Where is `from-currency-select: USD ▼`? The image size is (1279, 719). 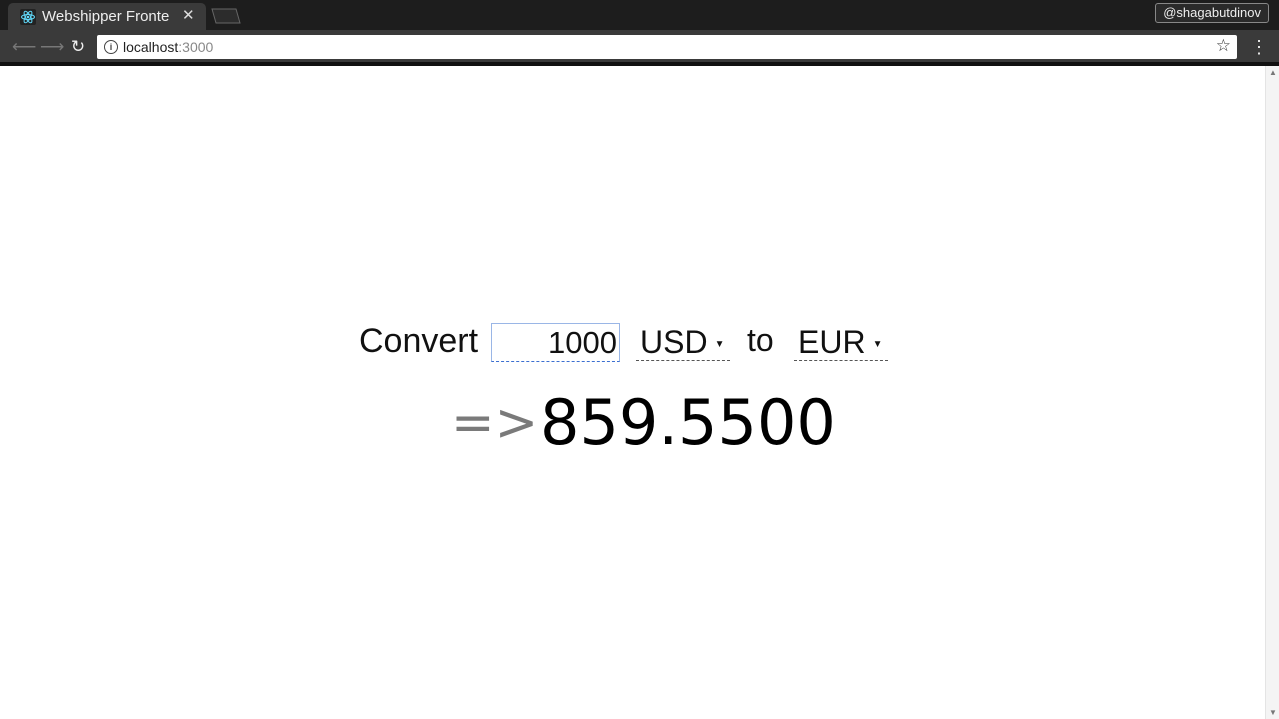
from-currency-select: USD ▼ is located at coordinates (683, 342).